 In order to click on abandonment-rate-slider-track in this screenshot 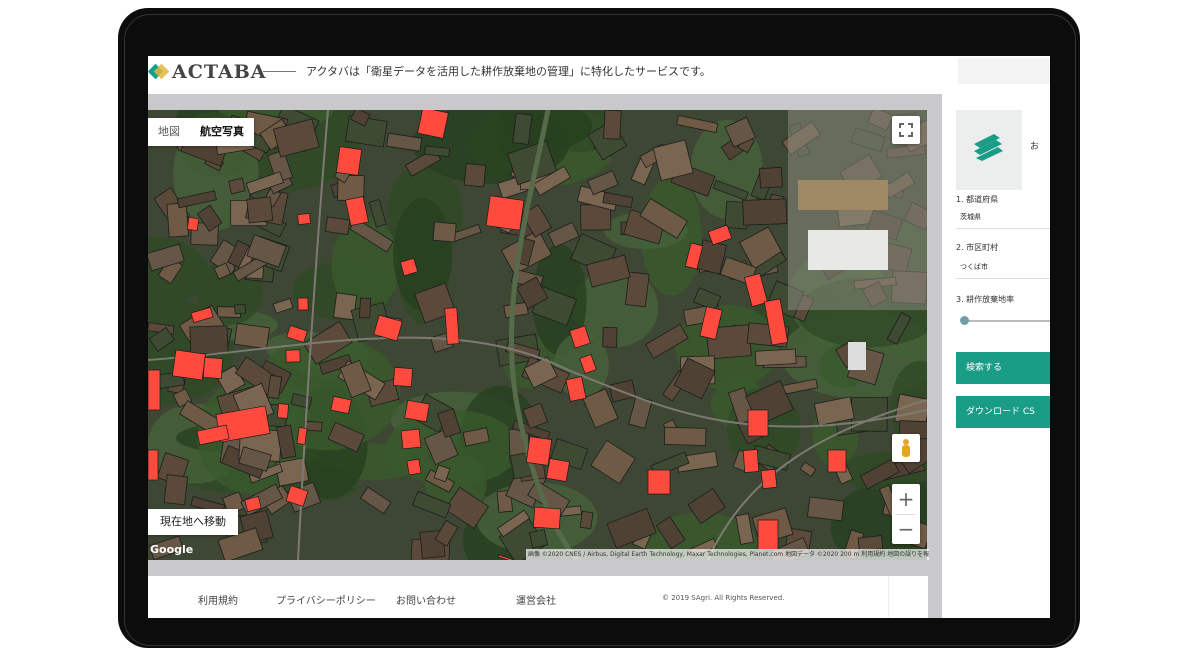, I will do `click(1007, 321)`.